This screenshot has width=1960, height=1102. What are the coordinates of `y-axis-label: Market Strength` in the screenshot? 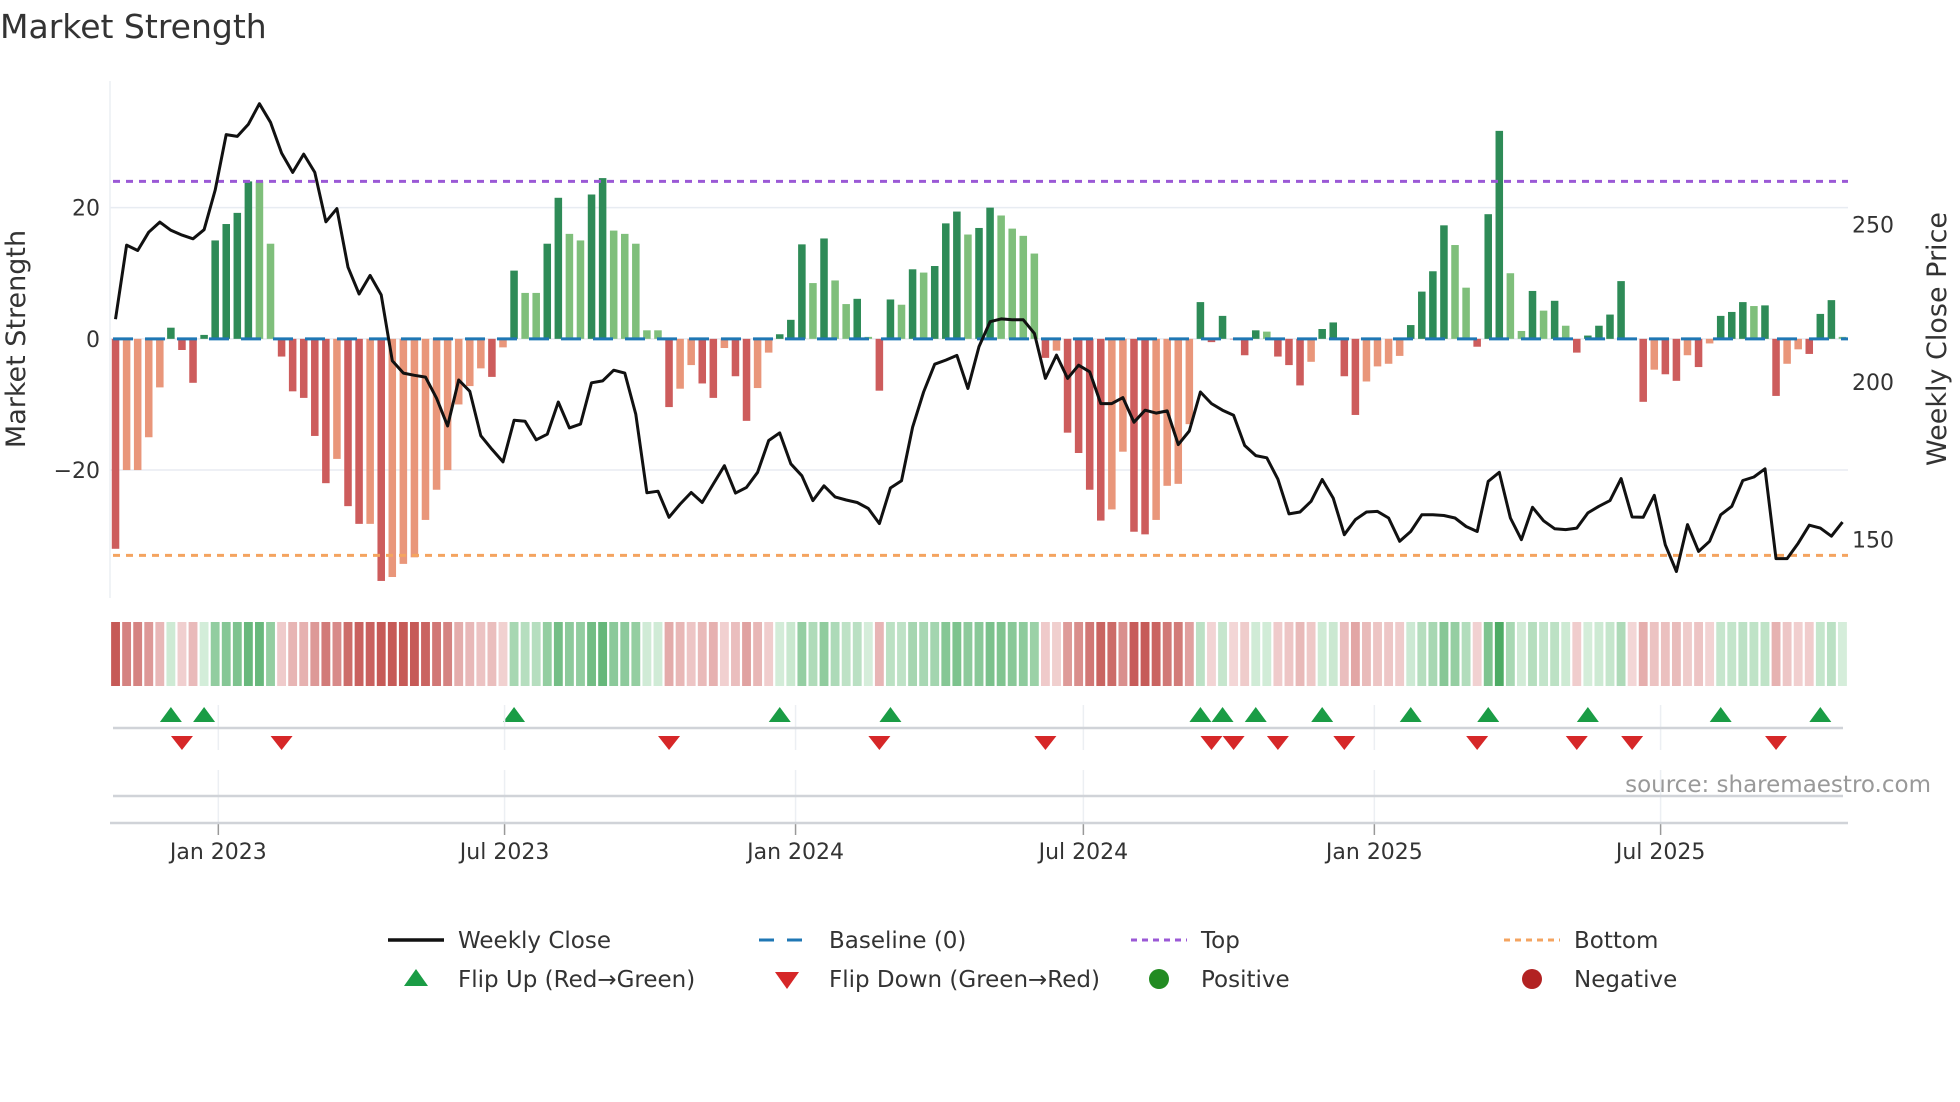 It's located at (16, 339).